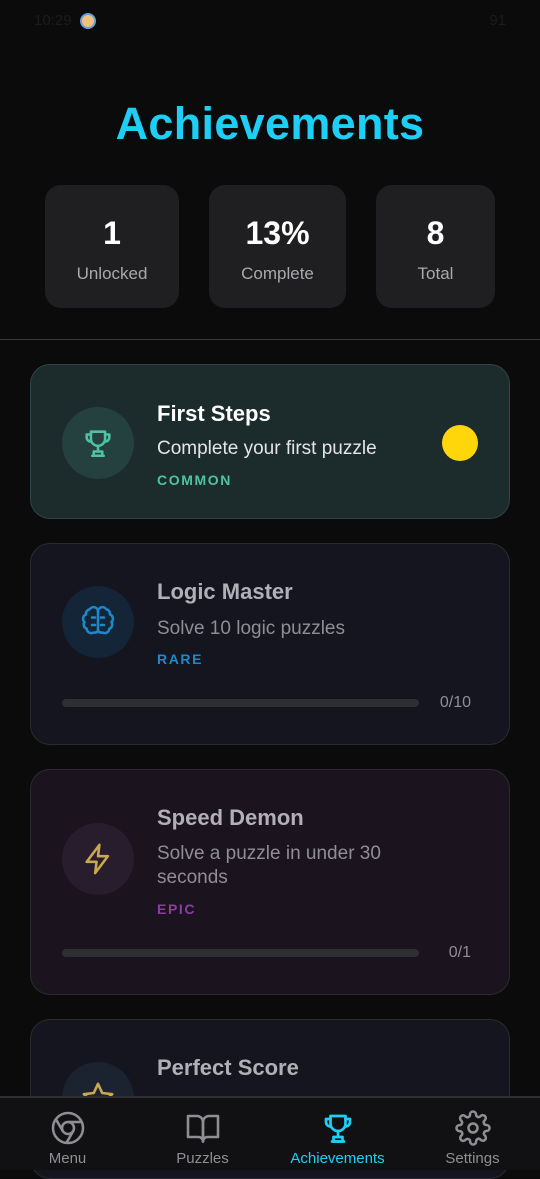  I want to click on stat-label: Total, so click(435, 273).